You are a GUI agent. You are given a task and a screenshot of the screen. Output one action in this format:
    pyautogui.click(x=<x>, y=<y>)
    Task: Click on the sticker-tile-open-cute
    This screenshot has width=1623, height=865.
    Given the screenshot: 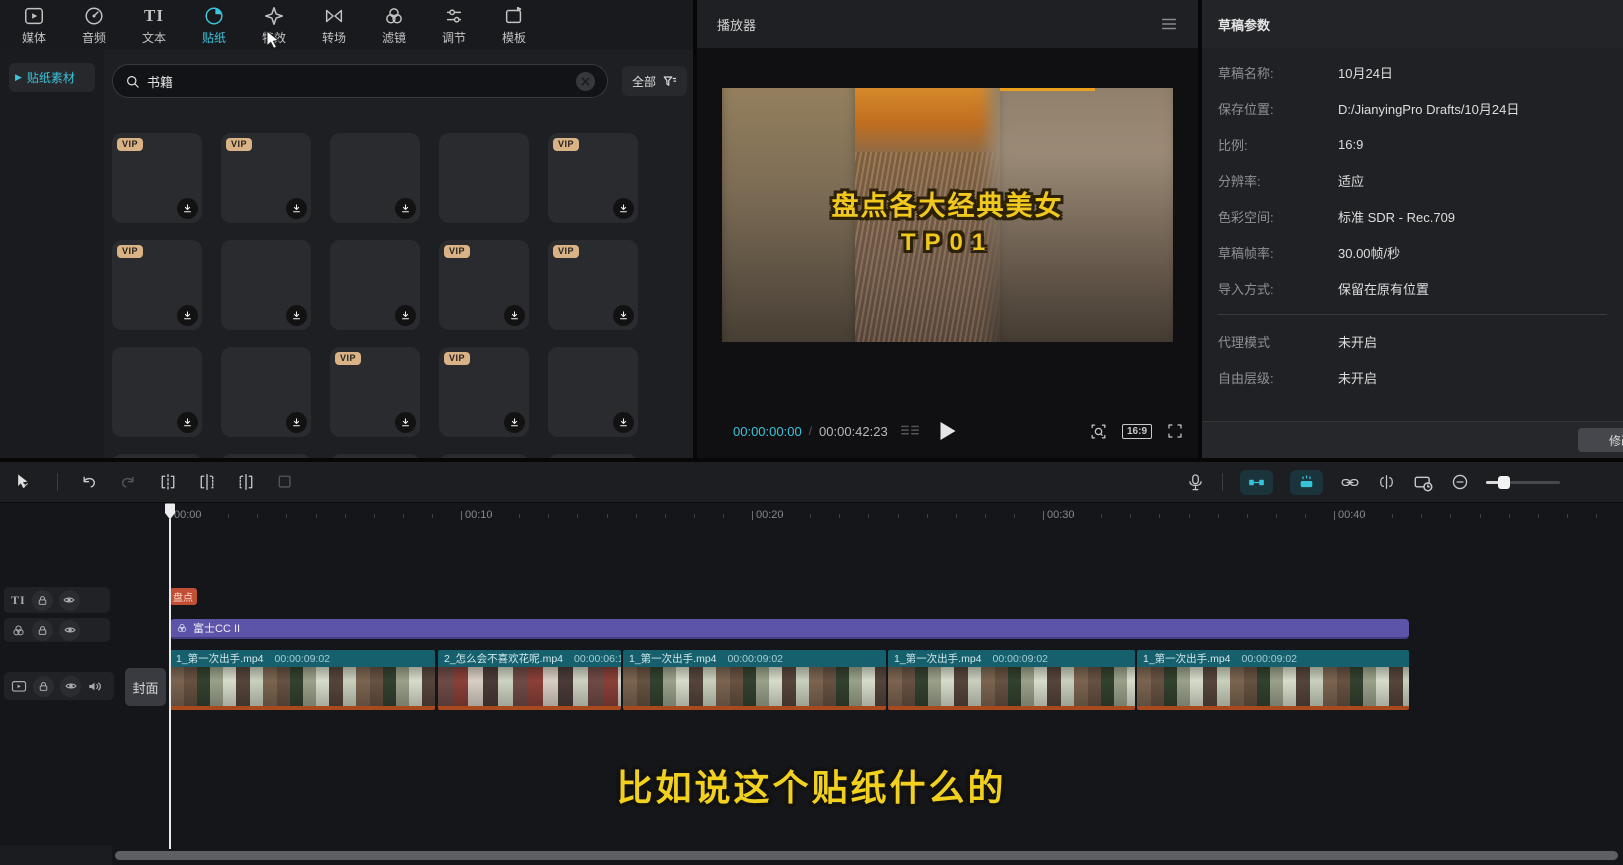 What is the action you would take?
    pyautogui.click(x=375, y=285)
    